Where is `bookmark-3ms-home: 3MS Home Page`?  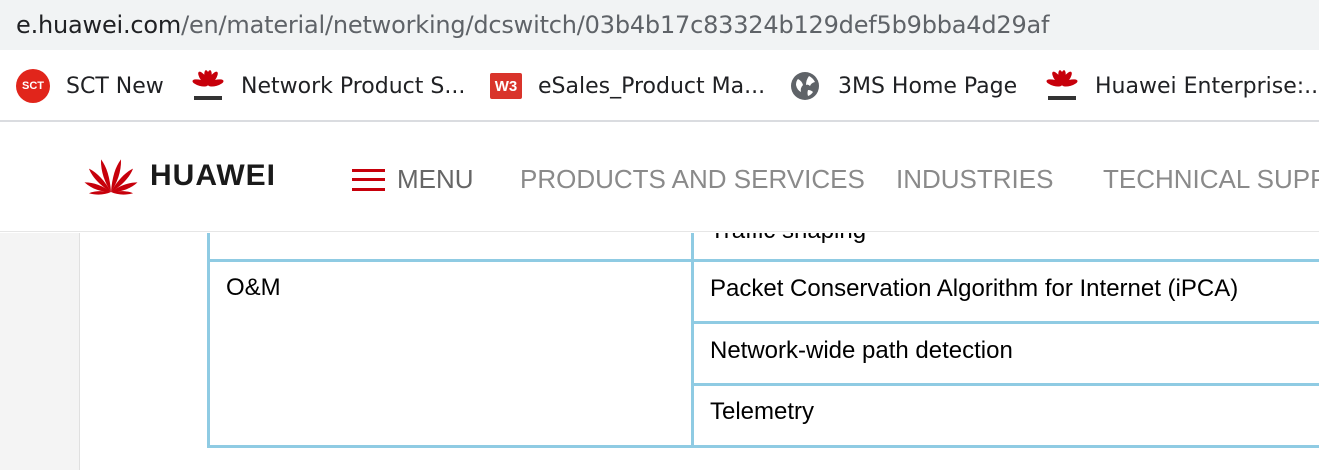
bookmark-3ms-home: 3MS Home Page is located at coordinates (902, 86).